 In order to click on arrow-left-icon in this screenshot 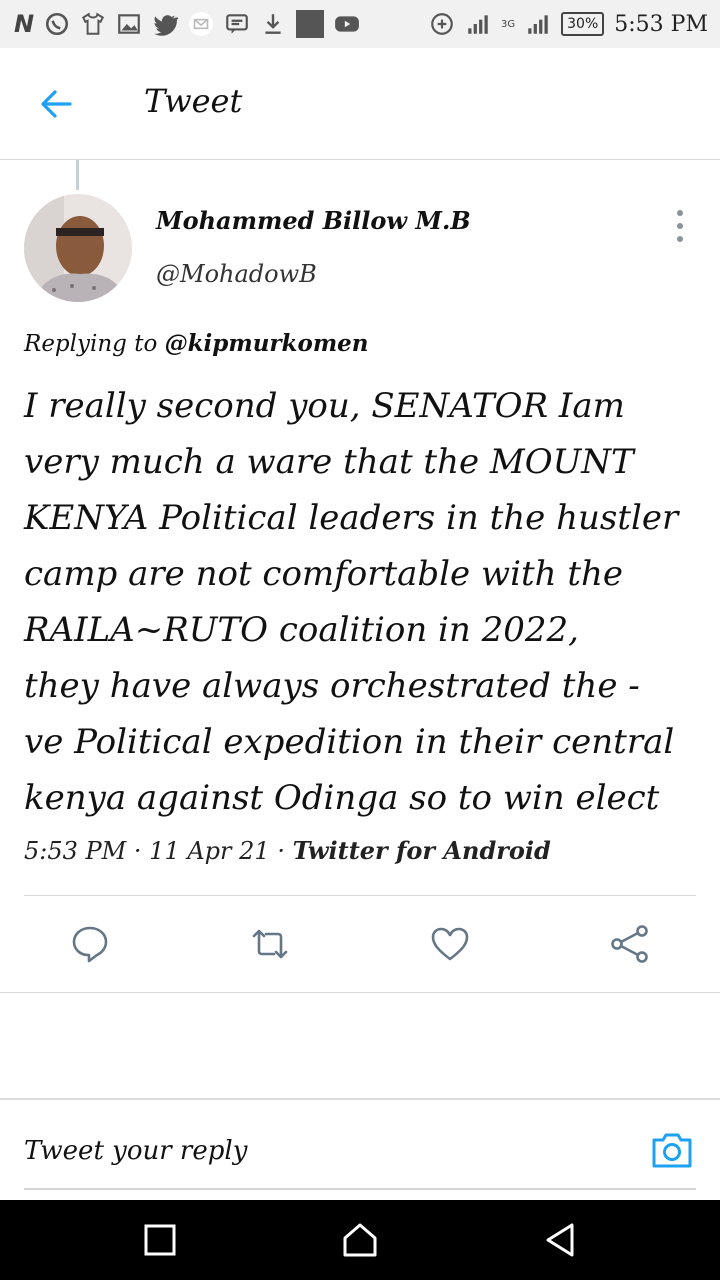, I will do `click(56, 104)`.